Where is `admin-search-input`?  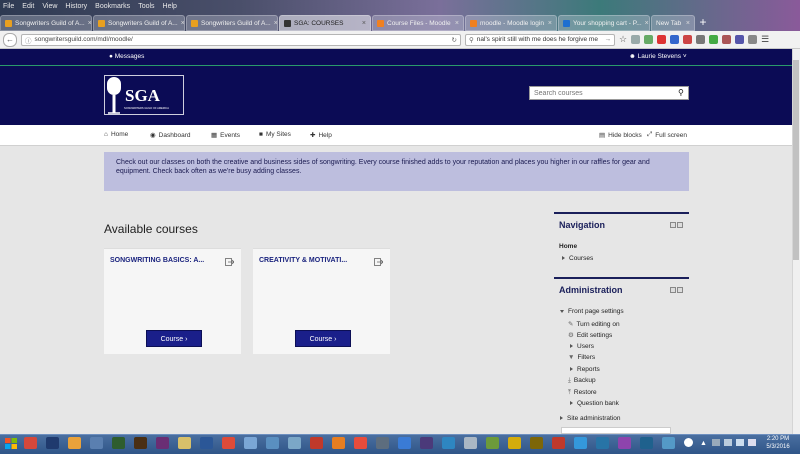 admin-search-input is located at coordinates (616, 430).